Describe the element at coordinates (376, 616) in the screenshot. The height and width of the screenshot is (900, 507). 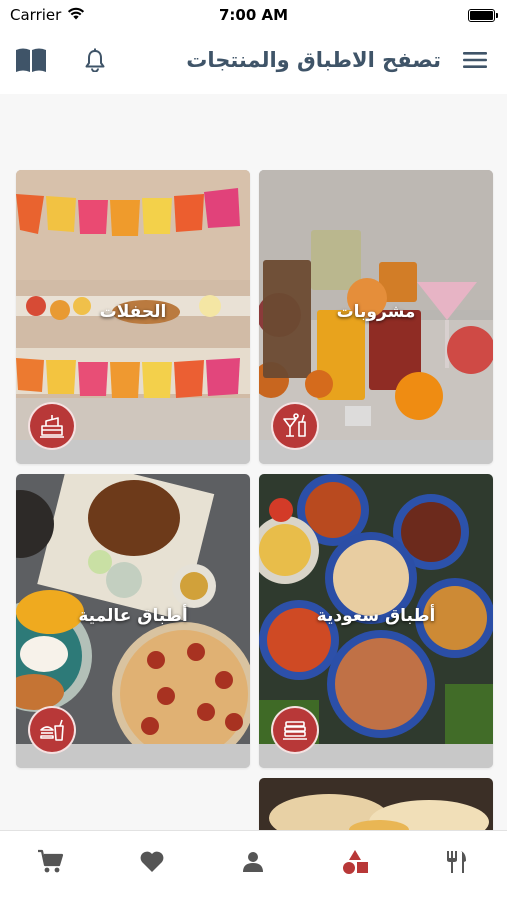
I see `category-title-saudi-dishes: أطباق سعودية` at that location.